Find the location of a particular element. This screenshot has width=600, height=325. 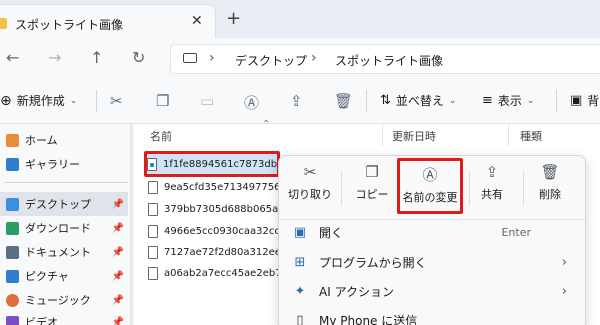

file-row: 379bb7305d688b065af is located at coordinates (223, 209).